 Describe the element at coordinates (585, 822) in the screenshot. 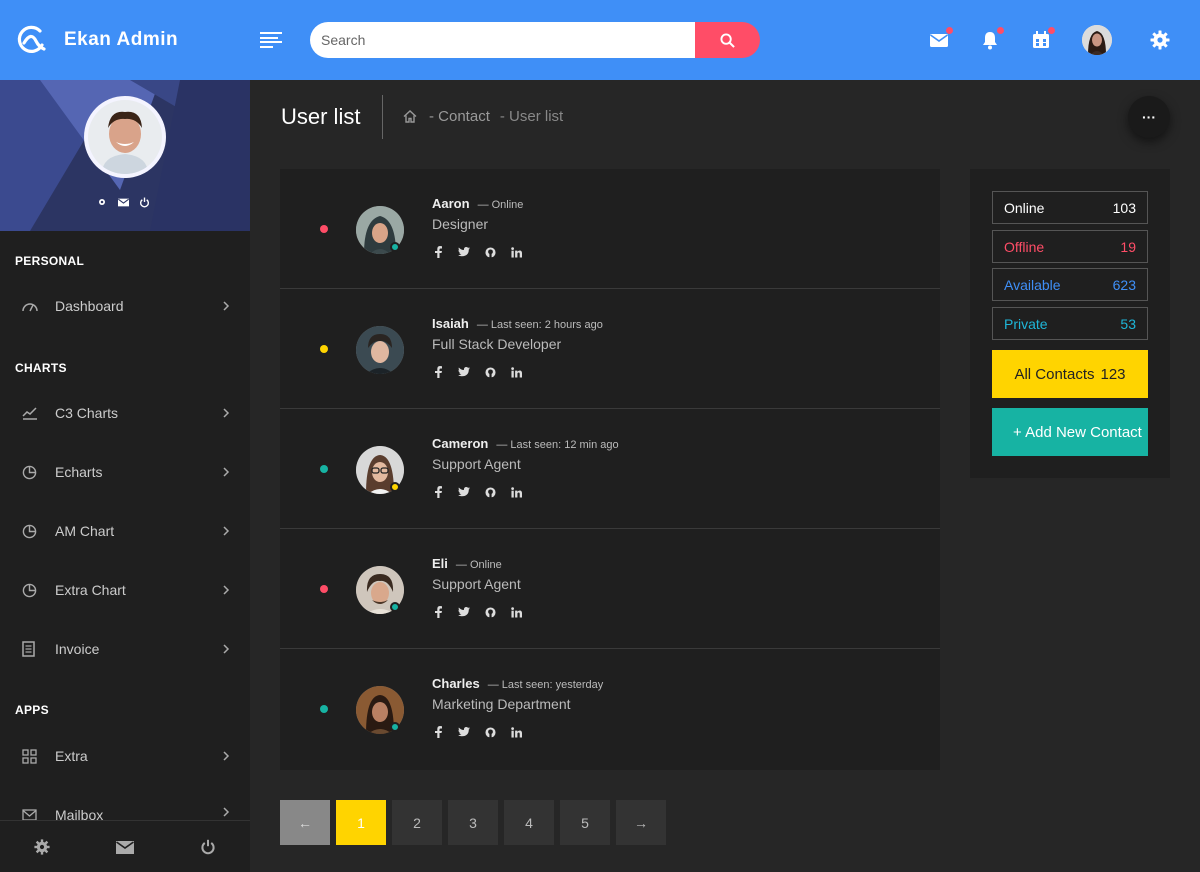

I see `pagination-page: 5` at that location.